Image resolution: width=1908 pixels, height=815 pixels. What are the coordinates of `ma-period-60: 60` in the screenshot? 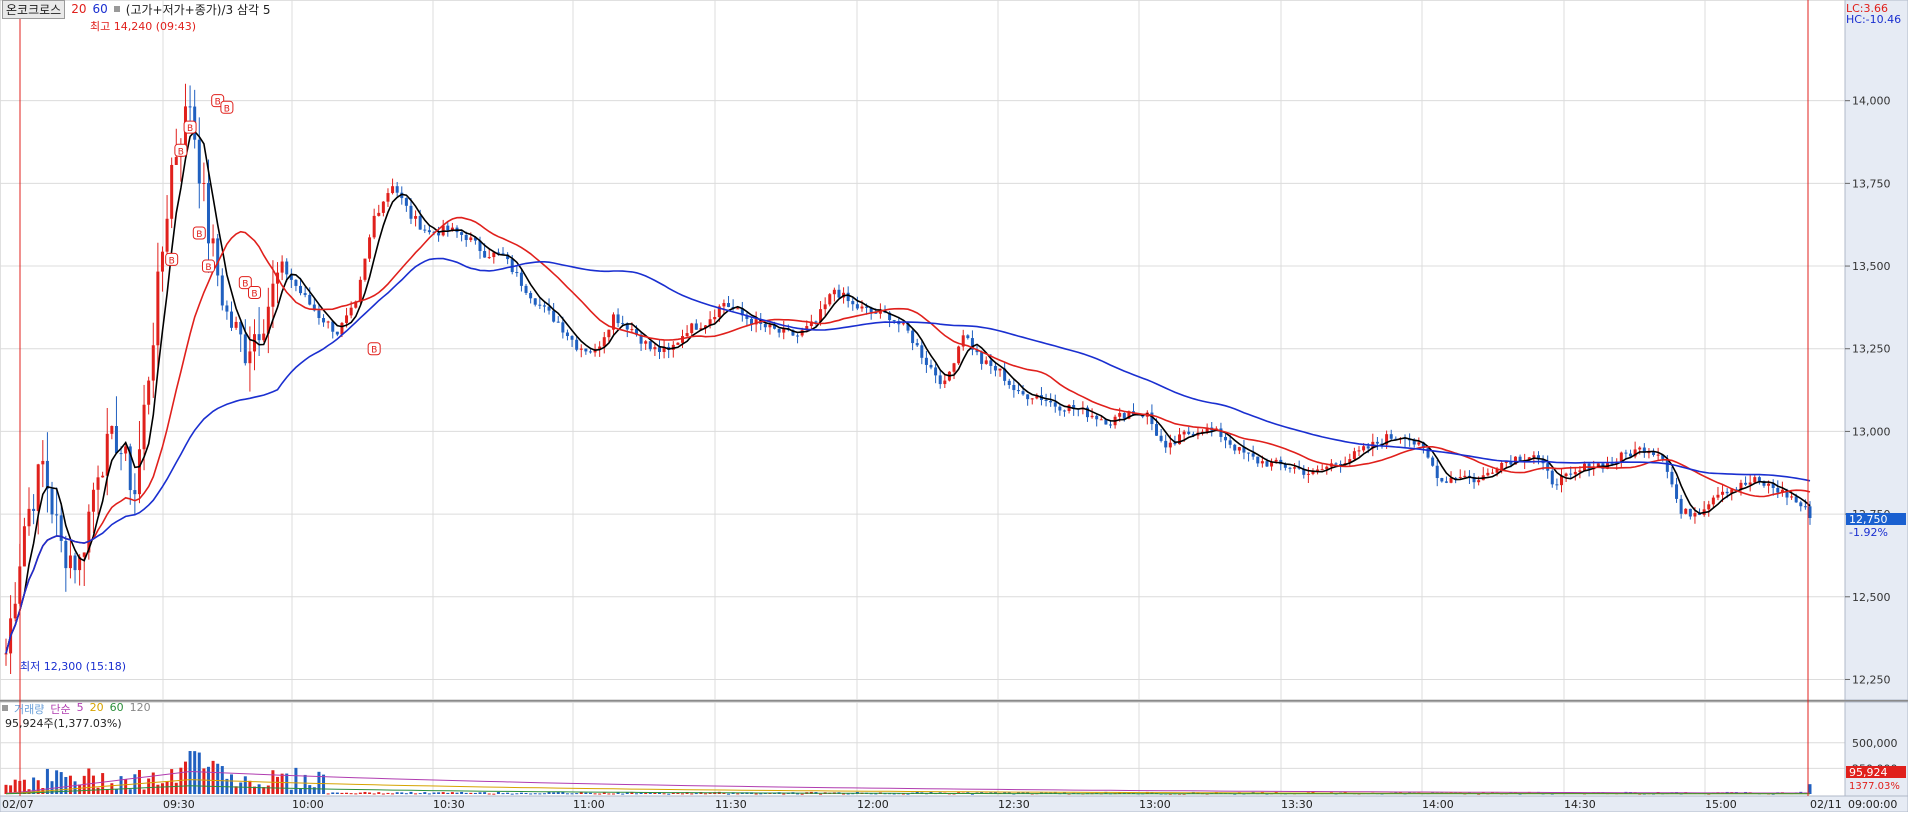 It's located at (99, 9).